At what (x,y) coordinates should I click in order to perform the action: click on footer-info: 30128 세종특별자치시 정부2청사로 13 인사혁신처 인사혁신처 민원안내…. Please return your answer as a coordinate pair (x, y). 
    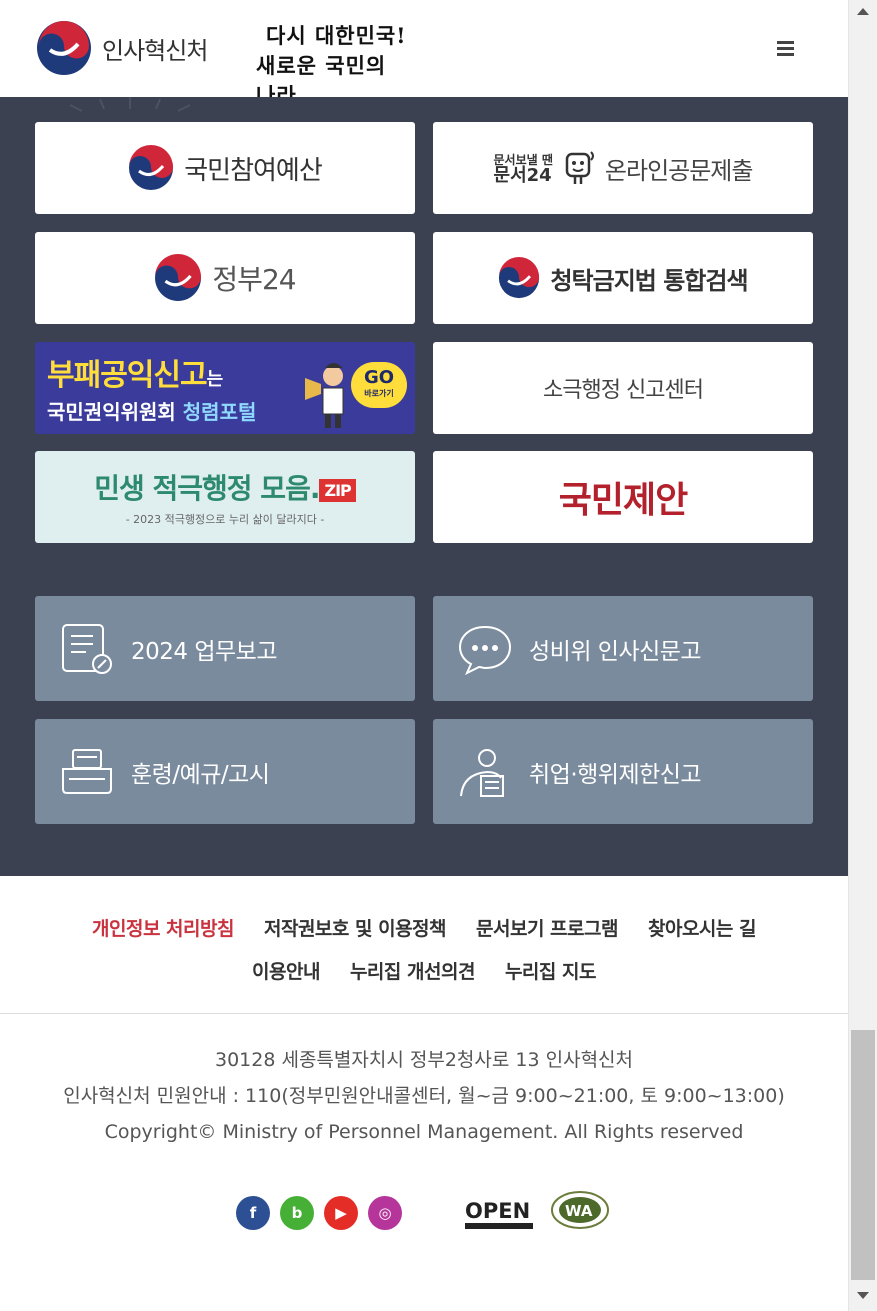
    Looking at the image, I should click on (424, 1096).